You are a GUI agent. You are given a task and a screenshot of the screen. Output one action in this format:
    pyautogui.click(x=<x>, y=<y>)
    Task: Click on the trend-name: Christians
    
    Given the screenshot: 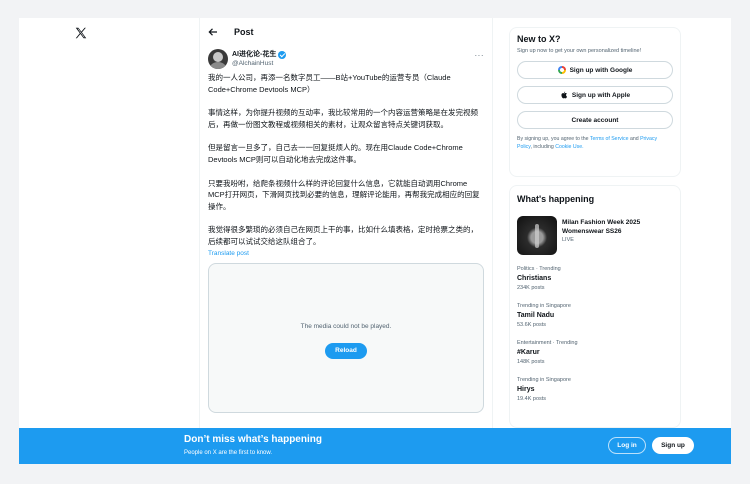 What is the action you would take?
    pyautogui.click(x=534, y=278)
    